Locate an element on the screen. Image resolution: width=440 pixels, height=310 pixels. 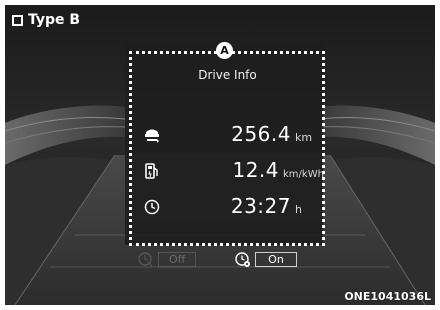
distance-unit: km is located at coordinates (304, 137).